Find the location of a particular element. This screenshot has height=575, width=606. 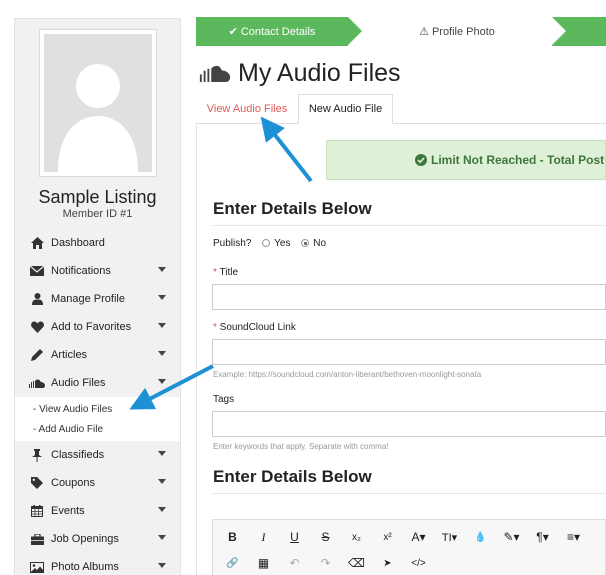

strikethrough-button: S is located at coordinates (325, 537).